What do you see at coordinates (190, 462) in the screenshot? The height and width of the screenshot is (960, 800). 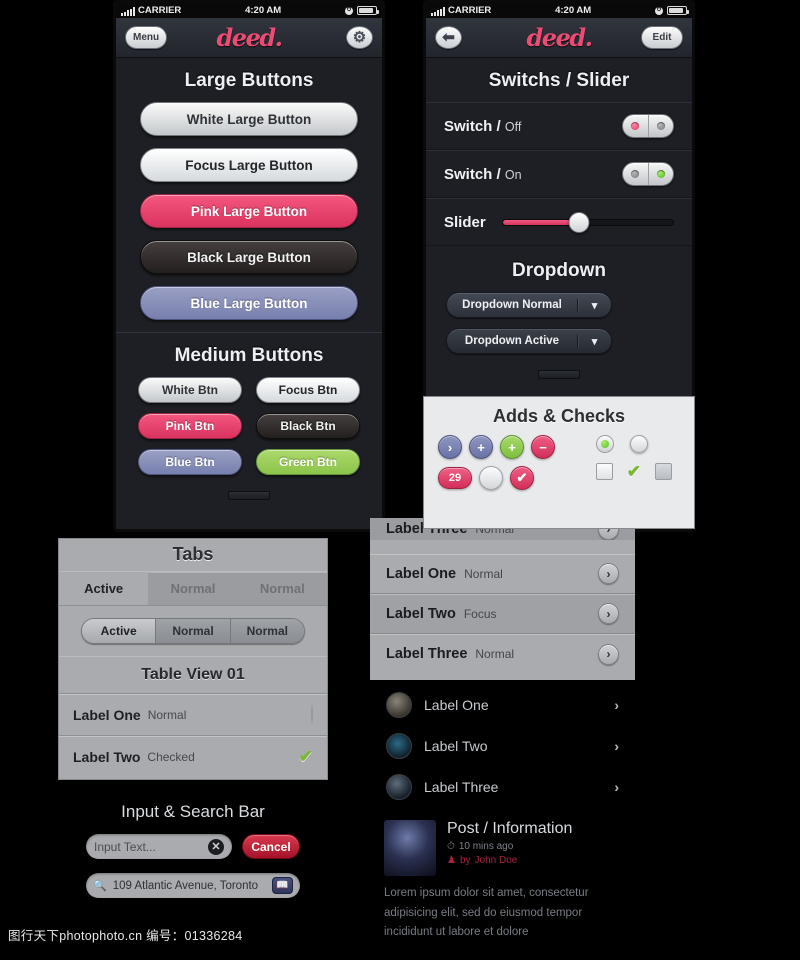 I see `blue-btn: Blue Btn` at bounding box center [190, 462].